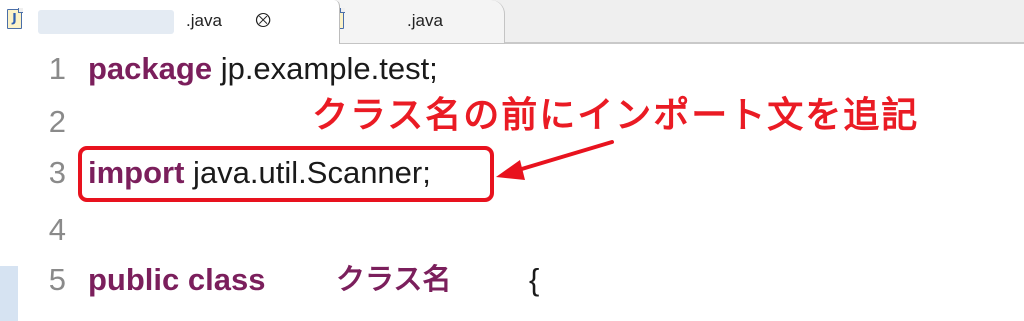 The height and width of the screenshot is (321, 1024). Describe the element at coordinates (106, 22) in the screenshot. I see `redacted-filename` at that location.